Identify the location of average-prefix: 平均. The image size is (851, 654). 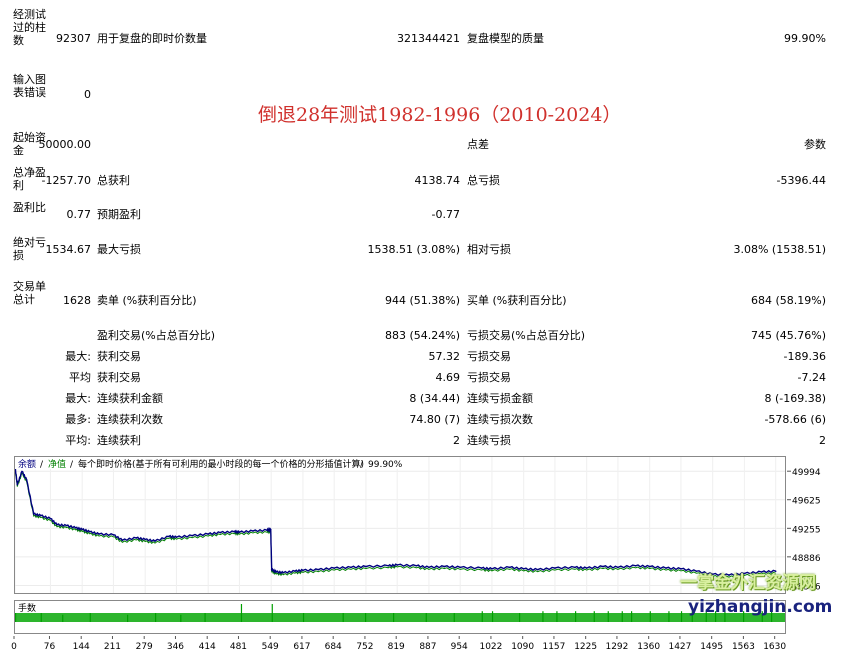
(80, 377).